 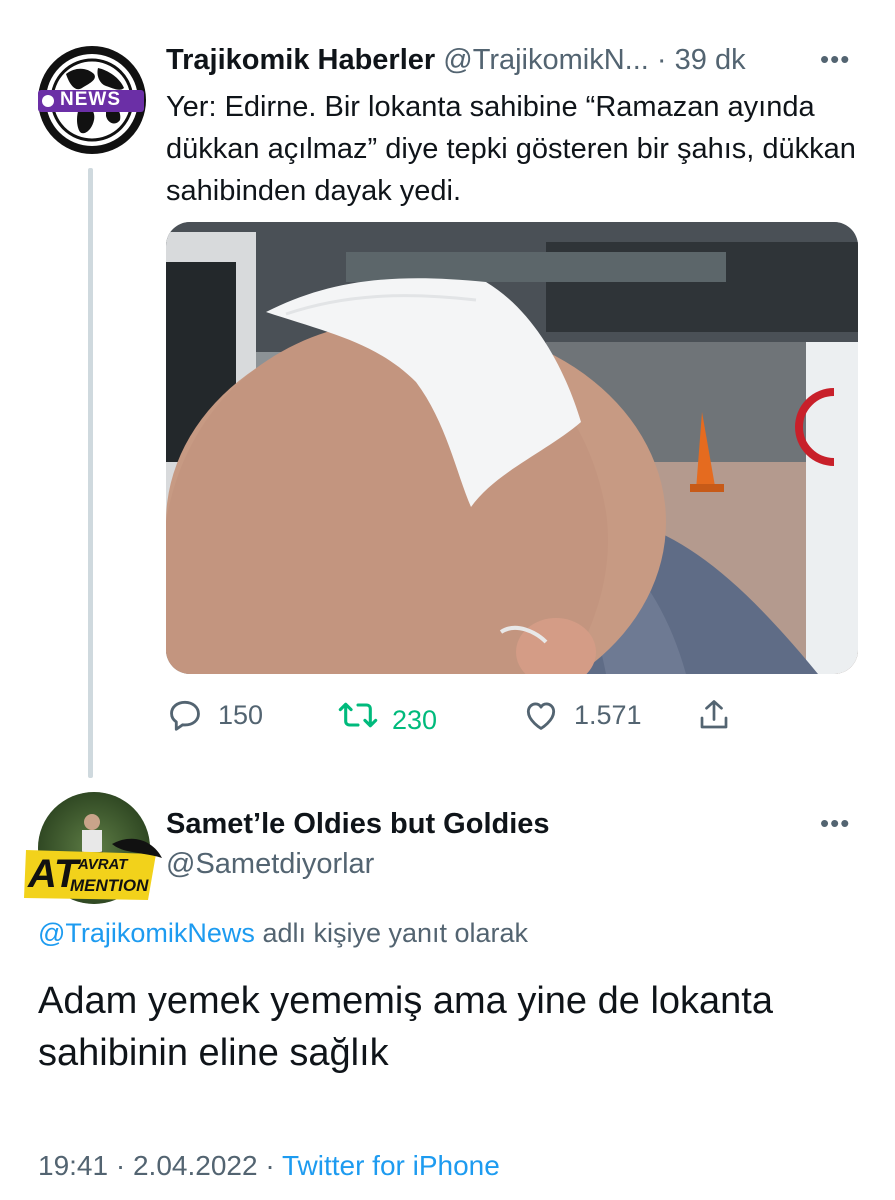 I want to click on author-name: Trajikomik Haberler, so click(x=300, y=60).